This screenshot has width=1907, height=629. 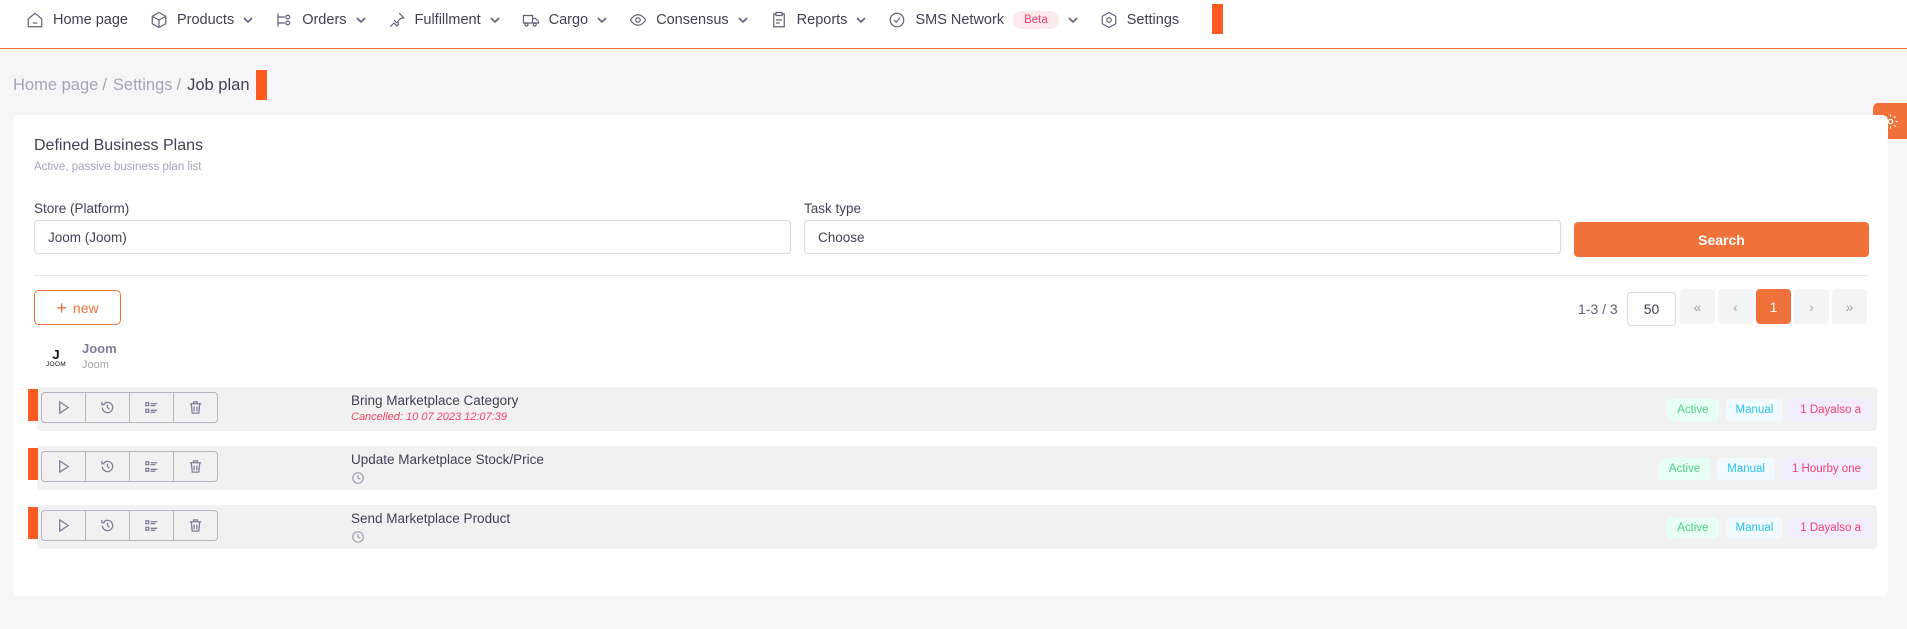 What do you see at coordinates (447, 20) in the screenshot?
I see `nav-fulfillment-label: Fulfillment` at bounding box center [447, 20].